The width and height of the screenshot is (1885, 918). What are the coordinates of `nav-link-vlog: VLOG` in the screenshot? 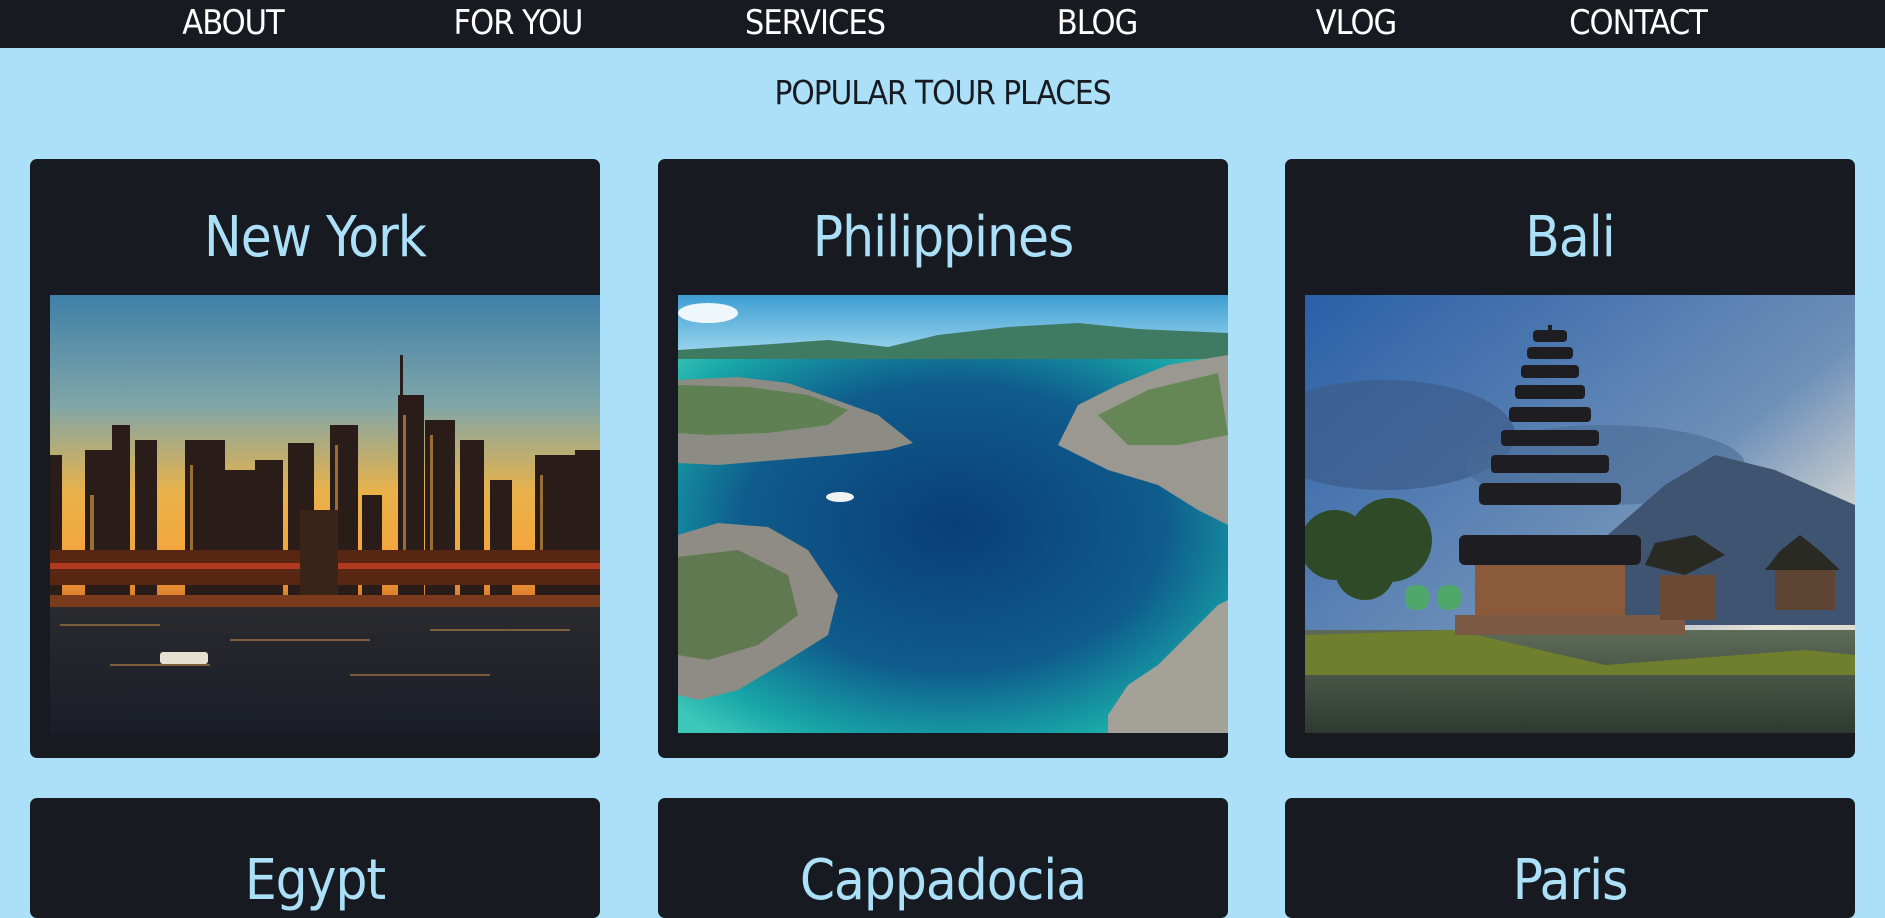 It's located at (1357, 23).